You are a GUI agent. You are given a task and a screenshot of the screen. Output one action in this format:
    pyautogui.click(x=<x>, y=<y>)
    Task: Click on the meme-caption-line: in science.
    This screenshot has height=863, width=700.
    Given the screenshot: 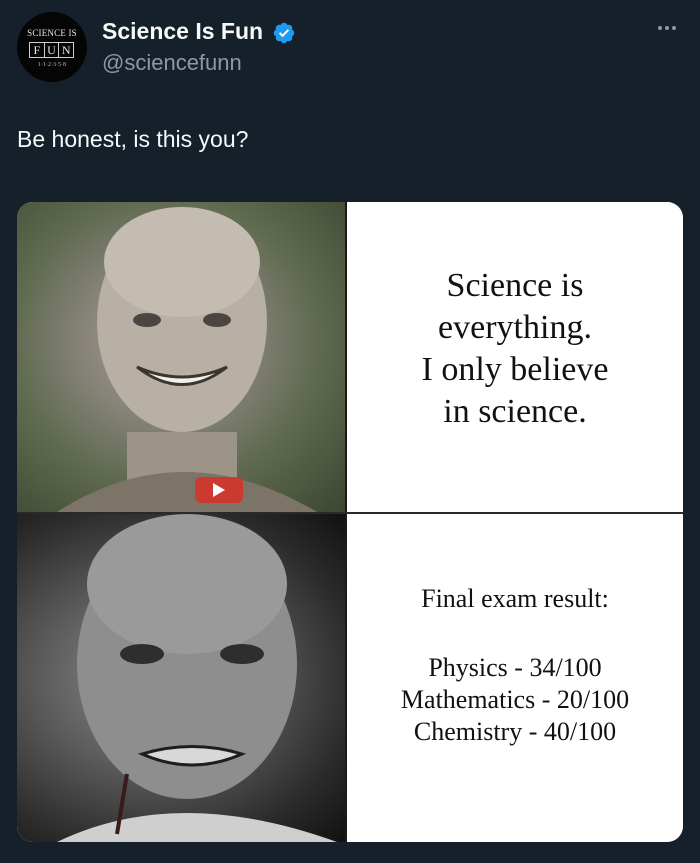 What is the action you would take?
    pyautogui.click(x=515, y=411)
    